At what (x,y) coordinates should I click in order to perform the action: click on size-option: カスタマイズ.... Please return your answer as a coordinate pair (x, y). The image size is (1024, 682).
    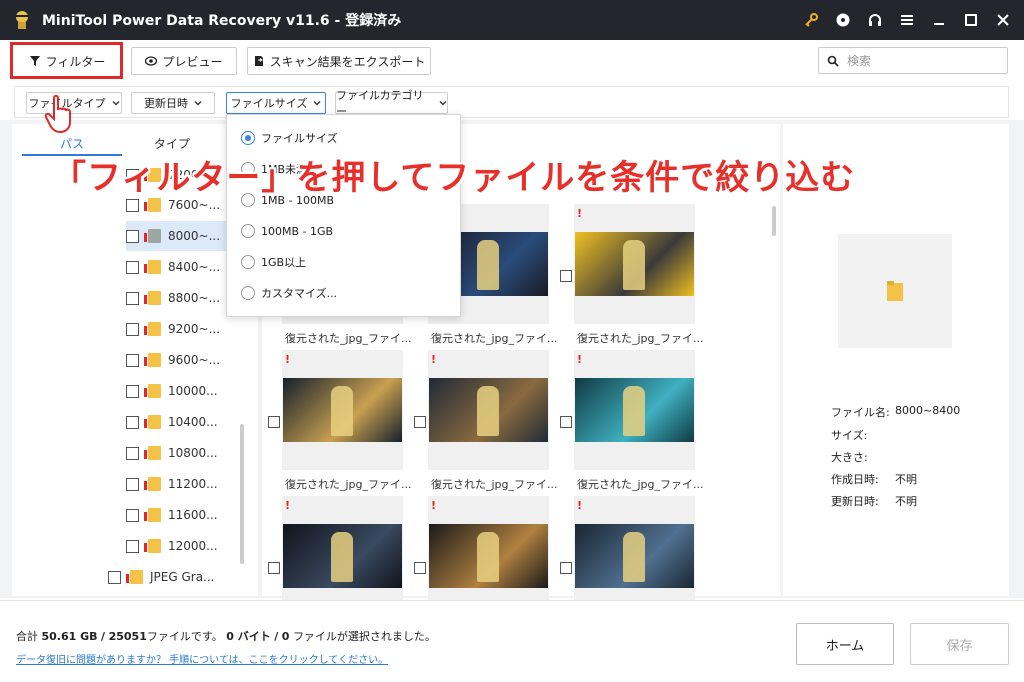
    Looking at the image, I should click on (289, 293).